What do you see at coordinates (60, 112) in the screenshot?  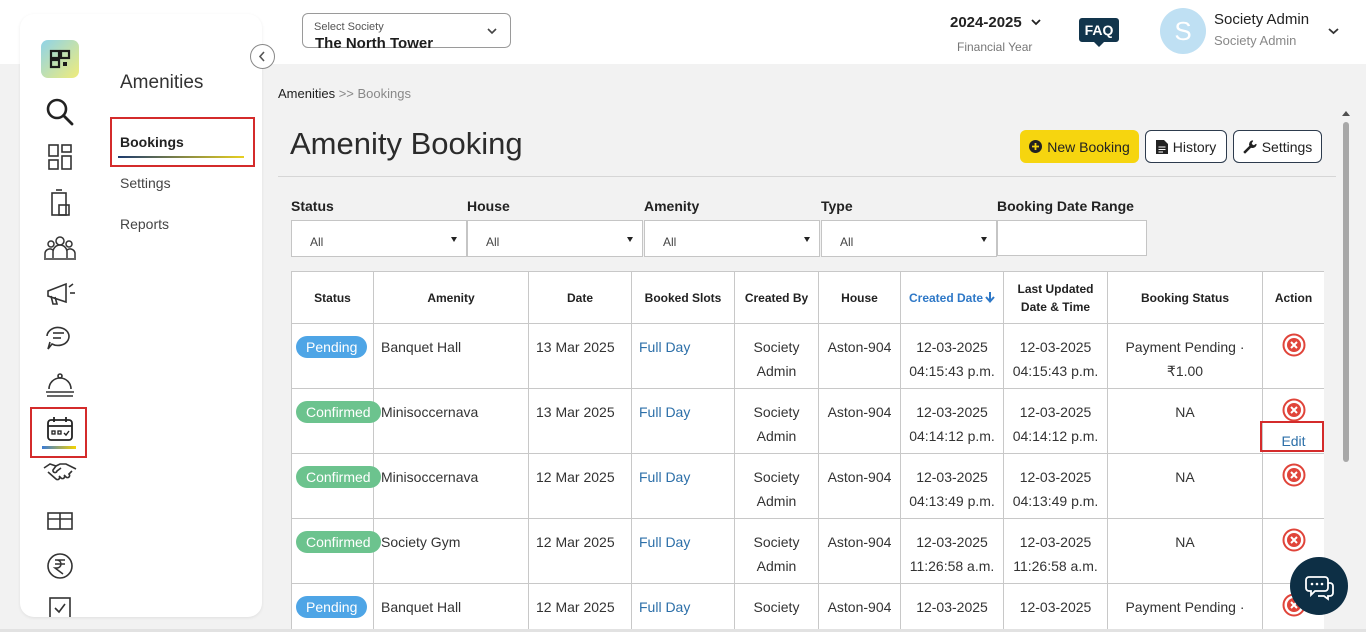 I see `search-icon` at bounding box center [60, 112].